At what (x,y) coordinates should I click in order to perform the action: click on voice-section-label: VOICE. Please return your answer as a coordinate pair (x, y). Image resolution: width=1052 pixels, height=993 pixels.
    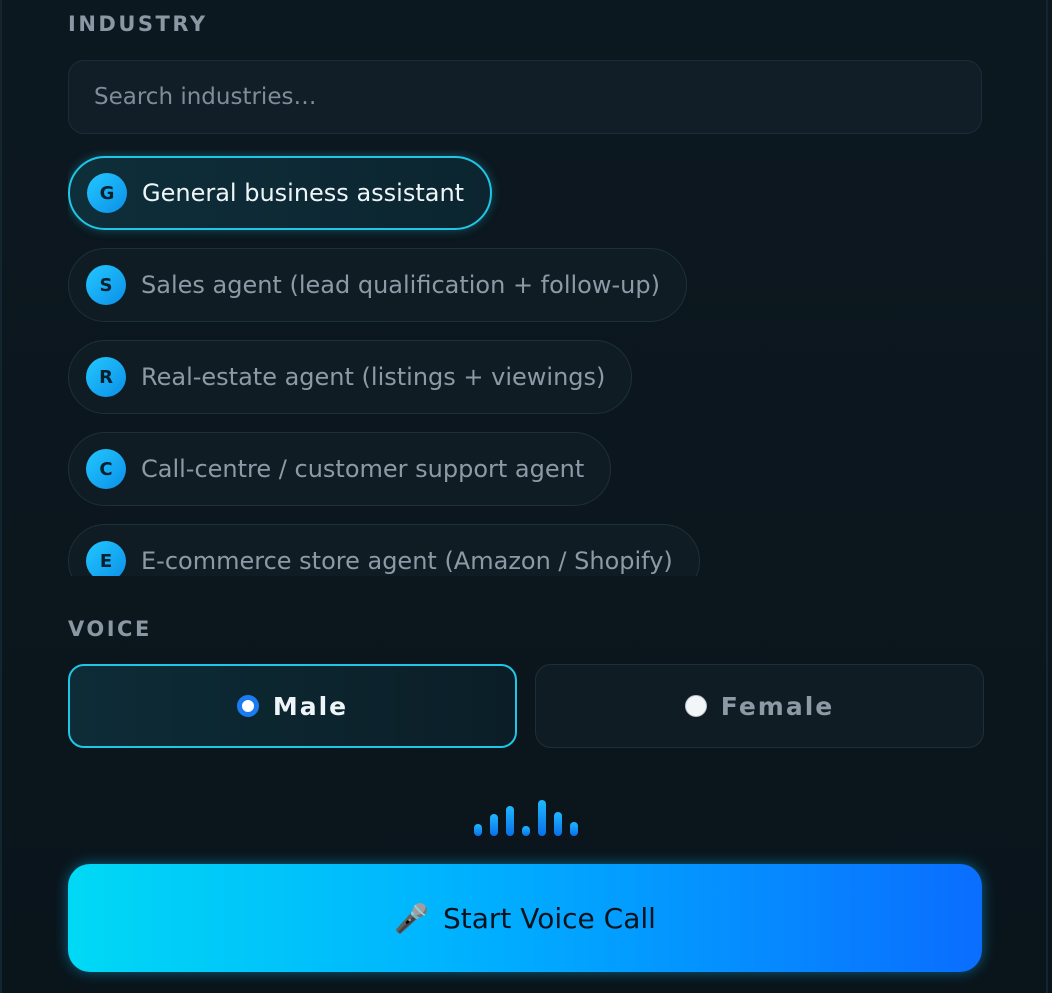
    Looking at the image, I should click on (110, 629).